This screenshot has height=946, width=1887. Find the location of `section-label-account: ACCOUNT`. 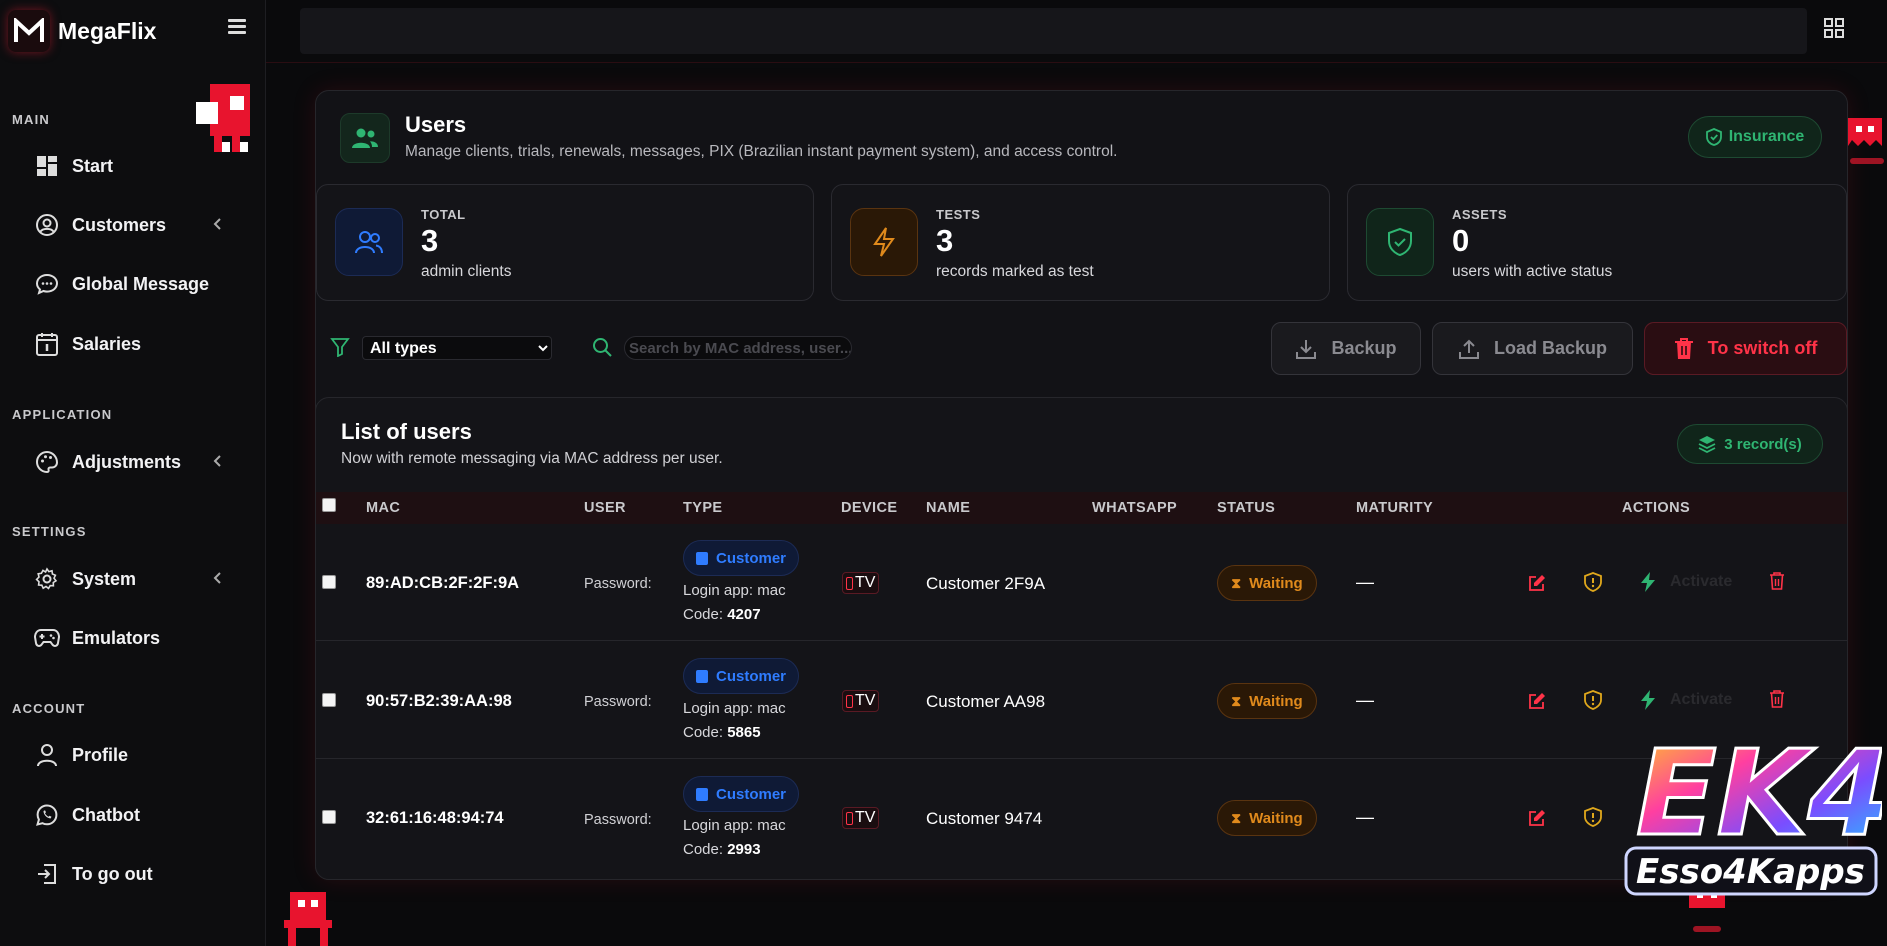

section-label-account: ACCOUNT is located at coordinates (49, 708).